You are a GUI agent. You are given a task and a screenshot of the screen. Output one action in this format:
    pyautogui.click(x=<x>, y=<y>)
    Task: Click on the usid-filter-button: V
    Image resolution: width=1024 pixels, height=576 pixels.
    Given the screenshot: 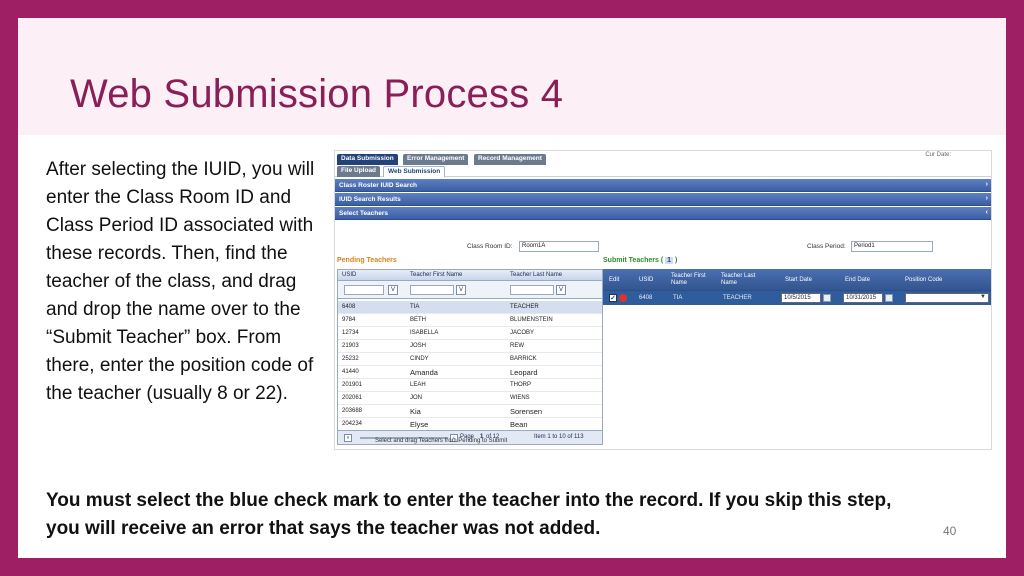 What is the action you would take?
    pyautogui.click(x=393, y=290)
    